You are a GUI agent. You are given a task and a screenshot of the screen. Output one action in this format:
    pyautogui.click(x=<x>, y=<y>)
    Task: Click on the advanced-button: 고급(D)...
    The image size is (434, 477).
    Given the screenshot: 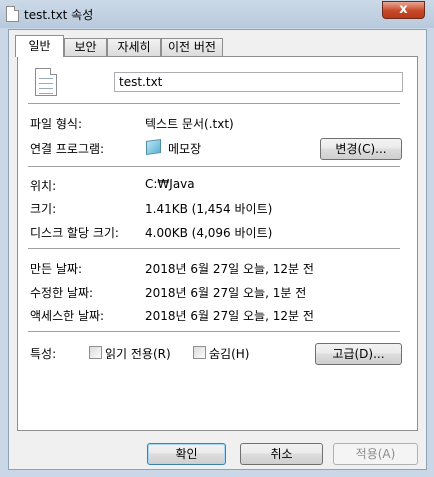 What is the action you would take?
    pyautogui.click(x=358, y=354)
    